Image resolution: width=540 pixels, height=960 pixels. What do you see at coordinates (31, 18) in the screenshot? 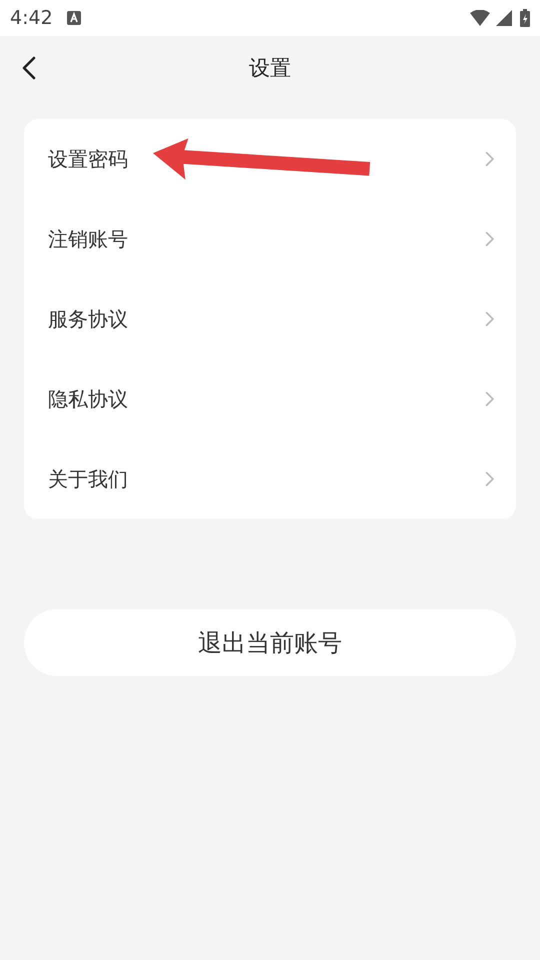
I see `status-time: 4:42` at bounding box center [31, 18].